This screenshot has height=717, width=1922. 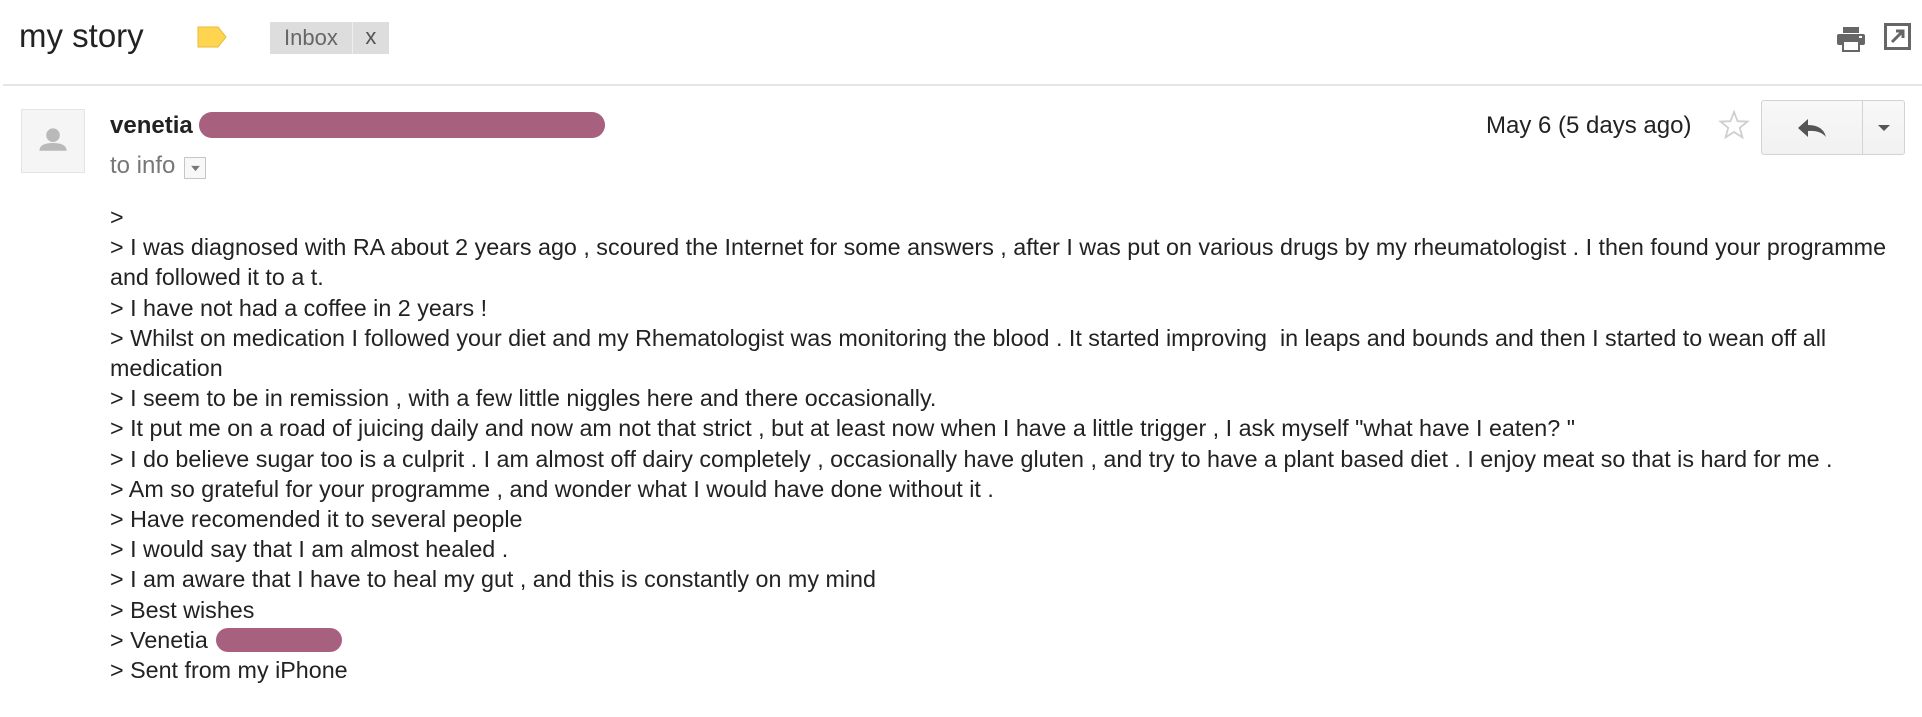 What do you see at coordinates (1851, 39) in the screenshot?
I see `print-icon` at bounding box center [1851, 39].